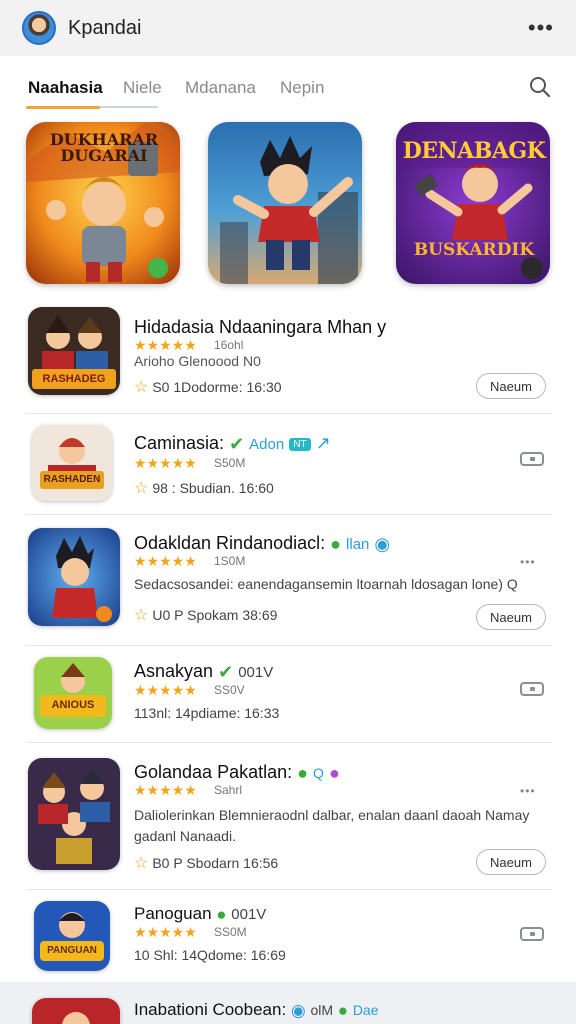 The height and width of the screenshot is (1024, 576). What do you see at coordinates (105, 27) in the screenshot?
I see `app-title: Kpandai` at bounding box center [105, 27].